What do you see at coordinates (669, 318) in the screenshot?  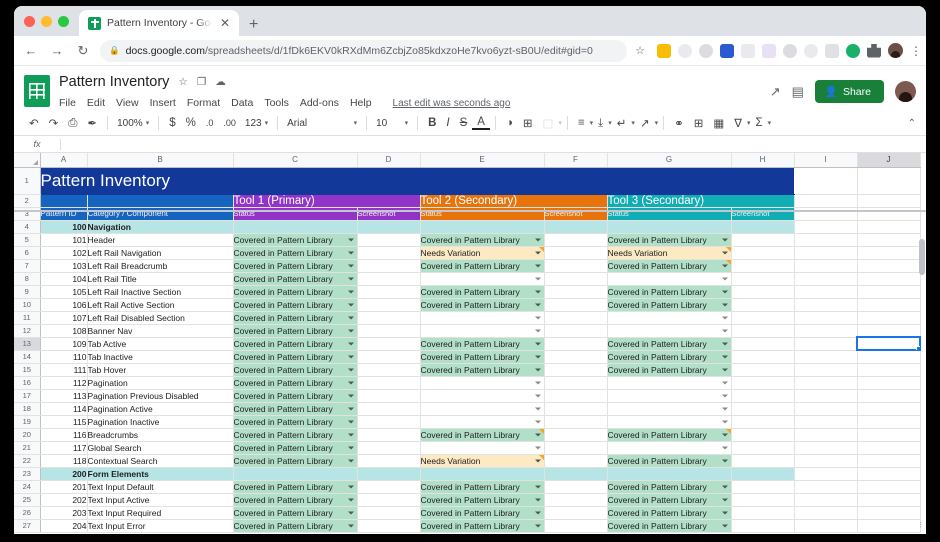 I see `status-cell-G11` at bounding box center [669, 318].